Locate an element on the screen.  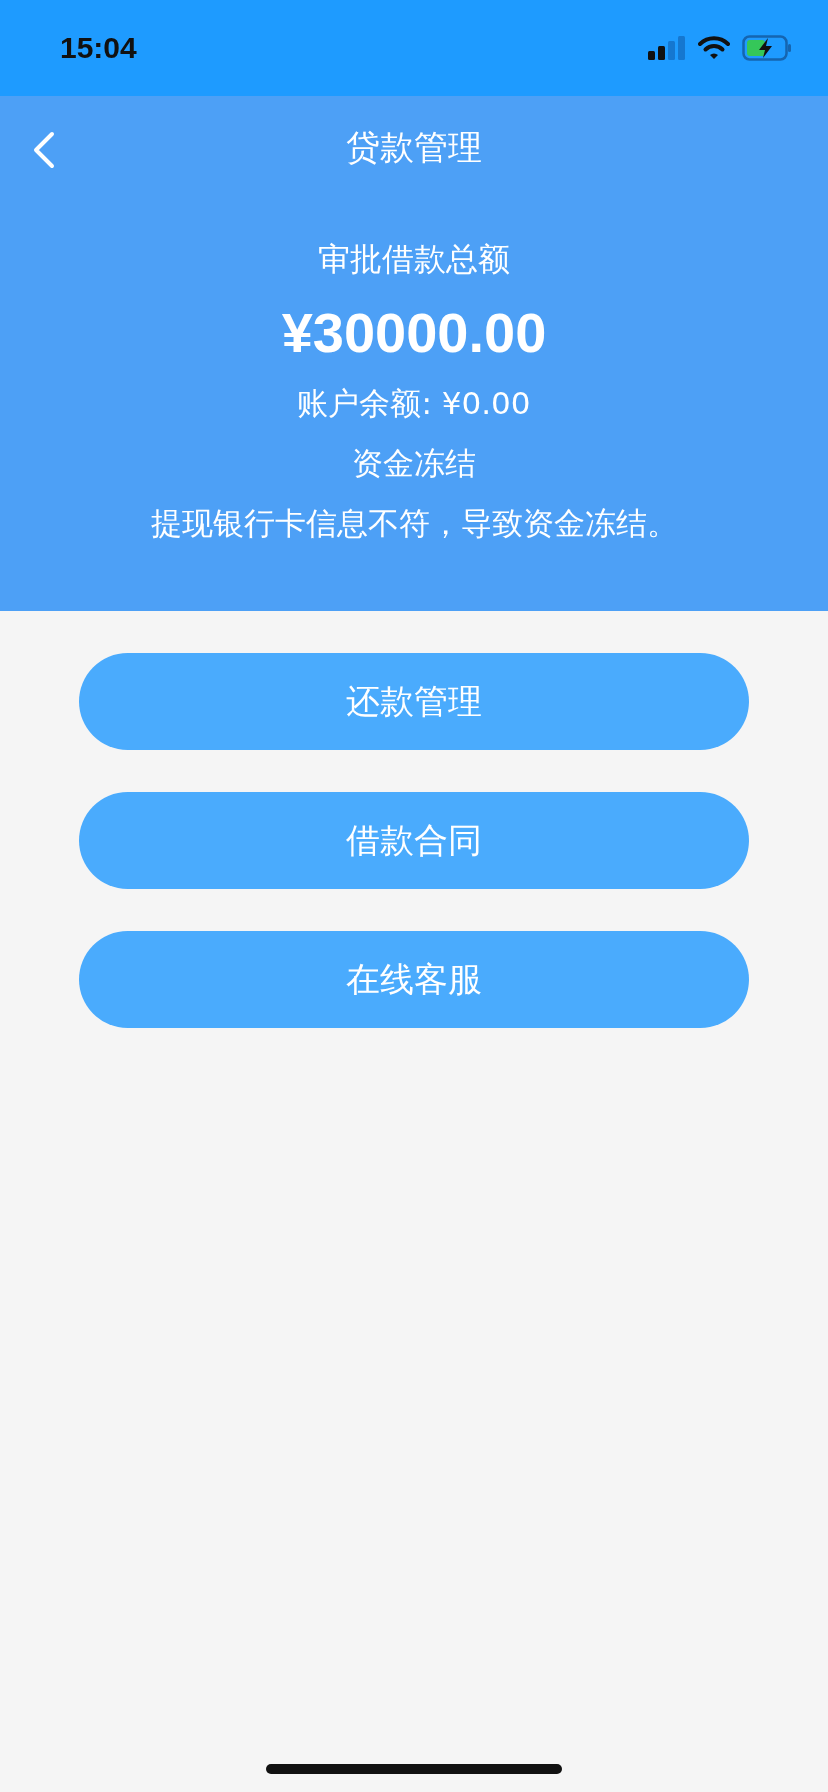
page-title: 贷款管理 is located at coordinates (414, 147).